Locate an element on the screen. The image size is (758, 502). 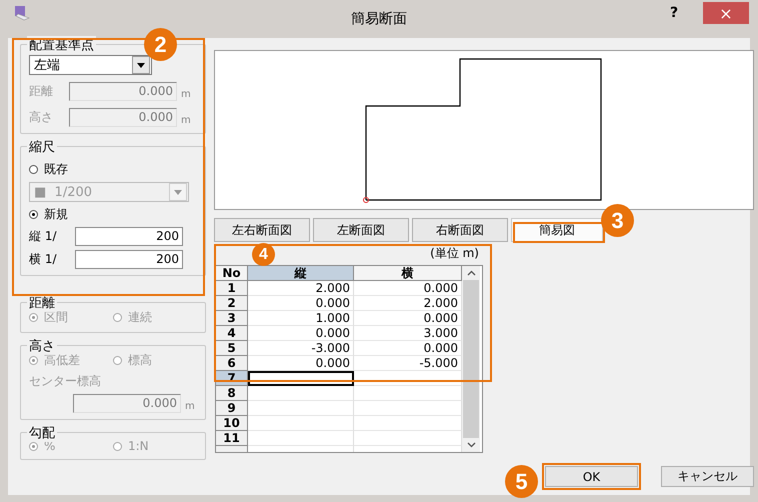
app-icon is located at coordinates (22, 13).